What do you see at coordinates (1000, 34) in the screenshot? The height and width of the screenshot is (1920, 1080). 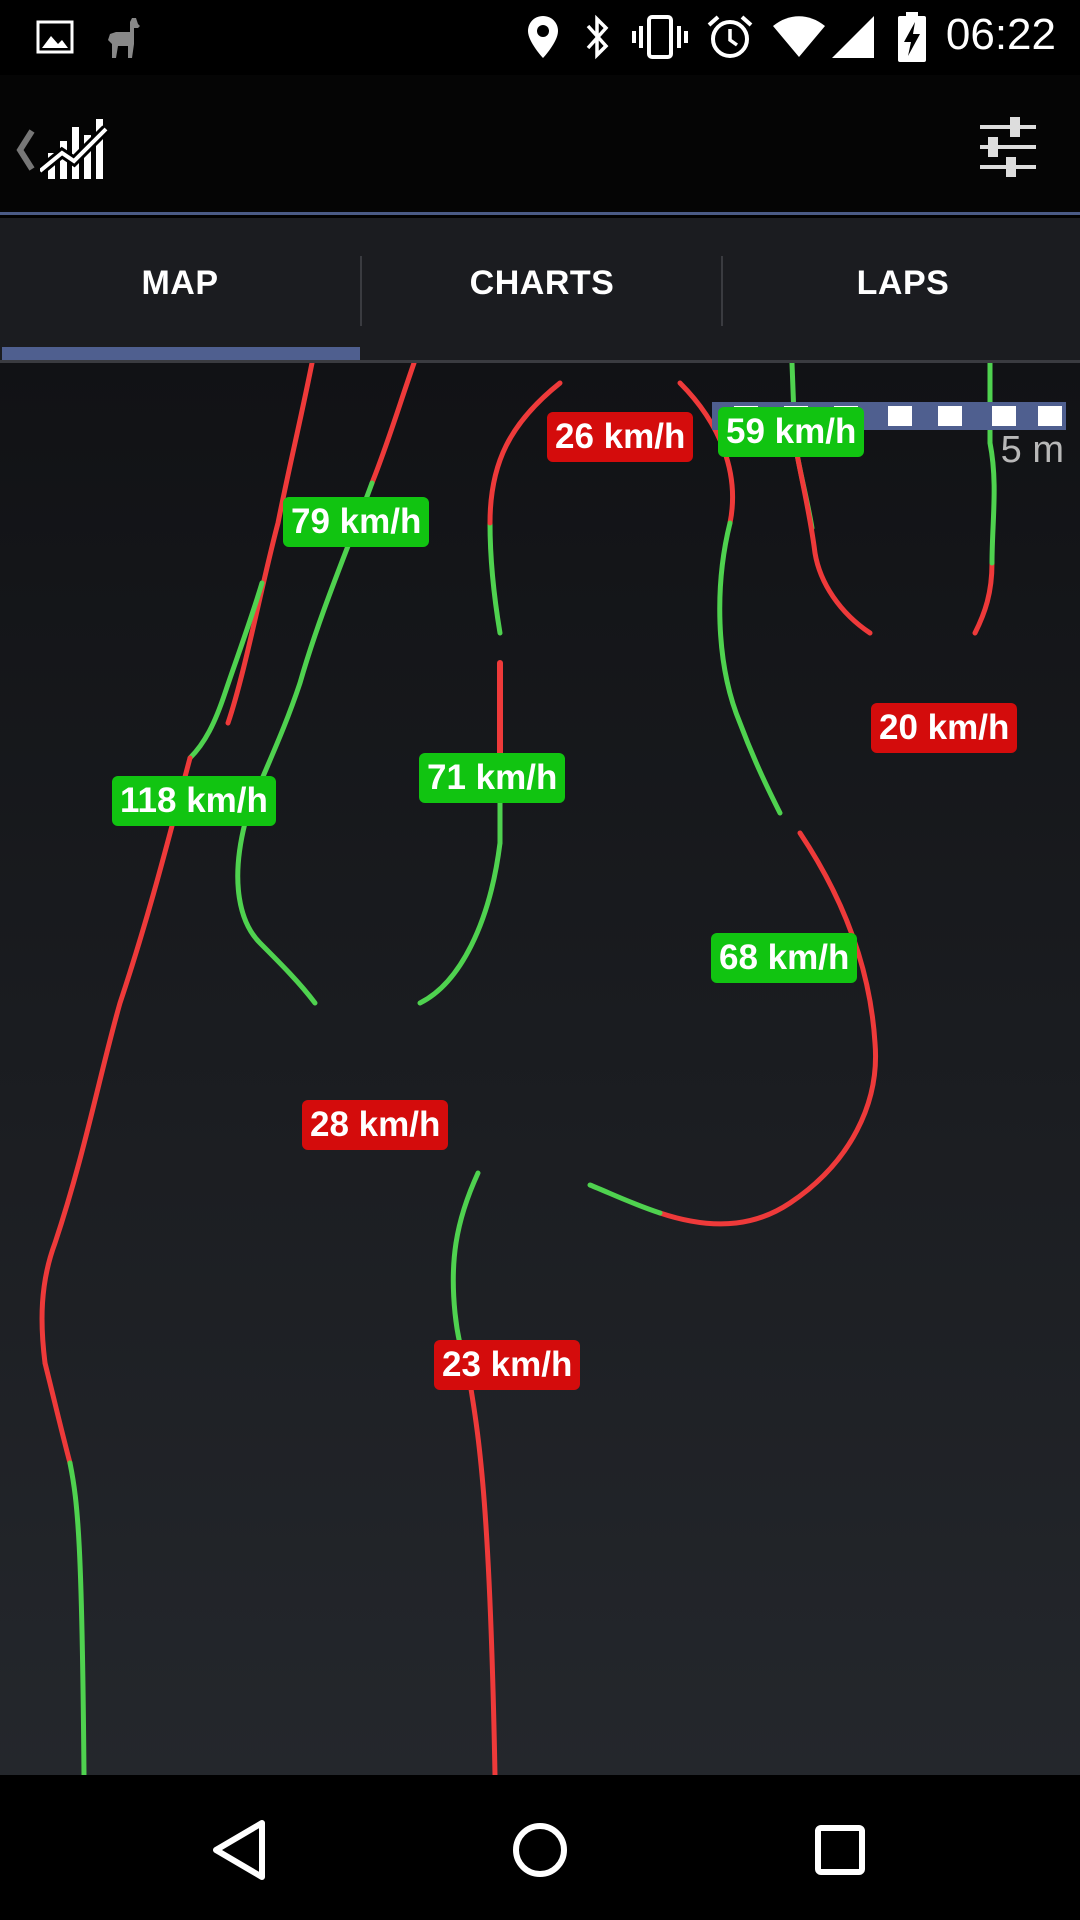 I see `status-time: 06:22` at bounding box center [1000, 34].